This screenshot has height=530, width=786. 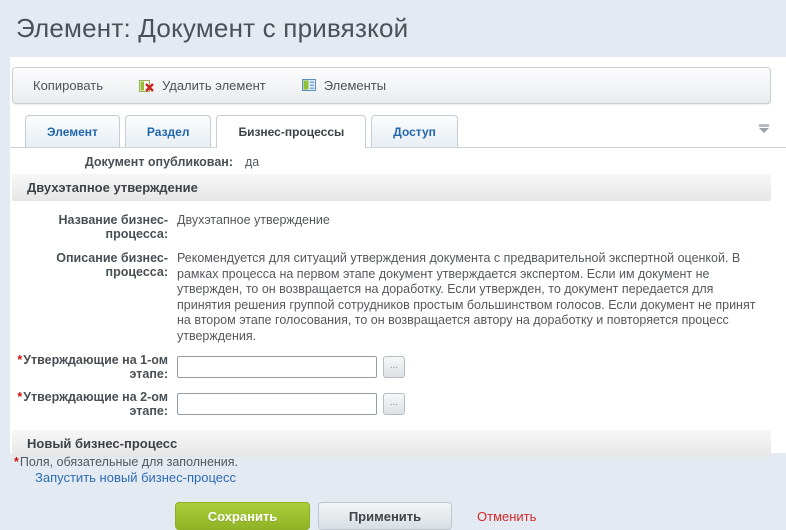 I want to click on form-actions: Сохранить Применить Отменить, so click(x=398, y=516).